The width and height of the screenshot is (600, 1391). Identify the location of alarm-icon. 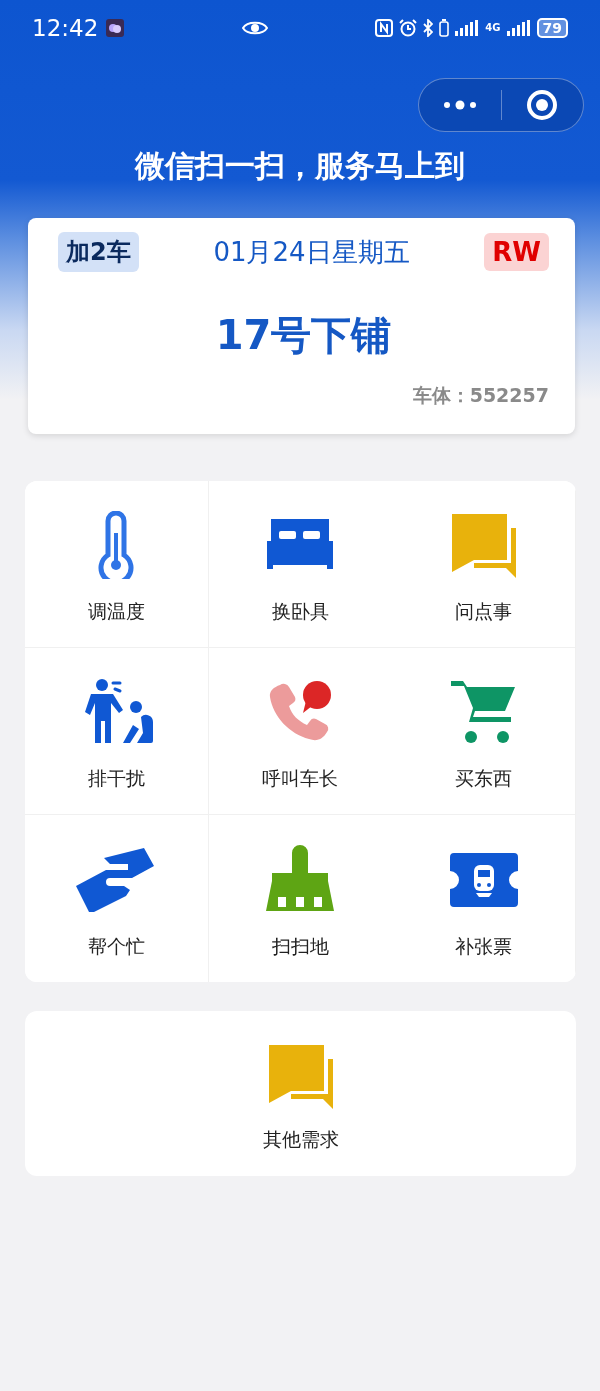
(408, 28).